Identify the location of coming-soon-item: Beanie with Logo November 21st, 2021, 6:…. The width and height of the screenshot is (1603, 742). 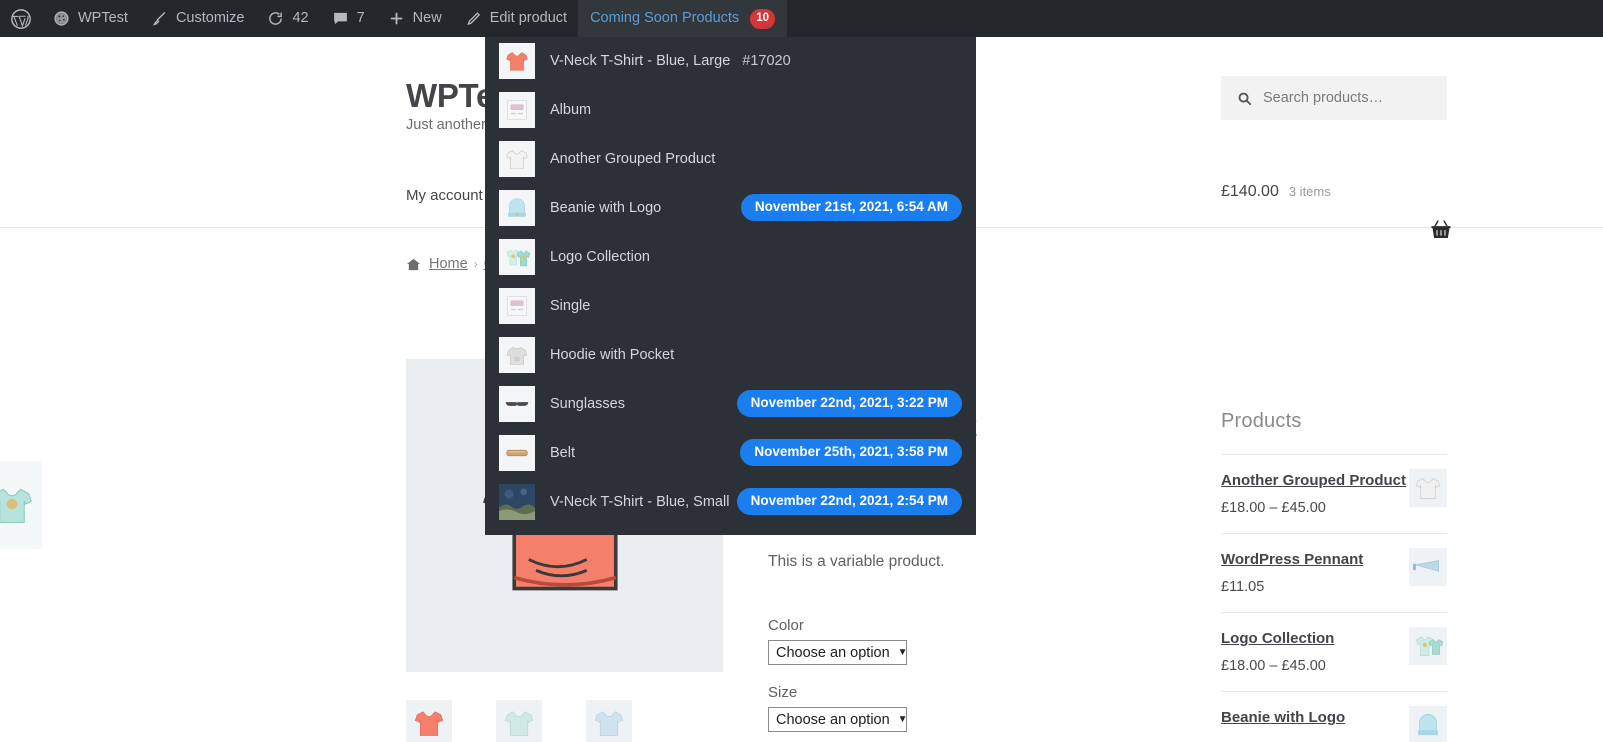
(730, 207).